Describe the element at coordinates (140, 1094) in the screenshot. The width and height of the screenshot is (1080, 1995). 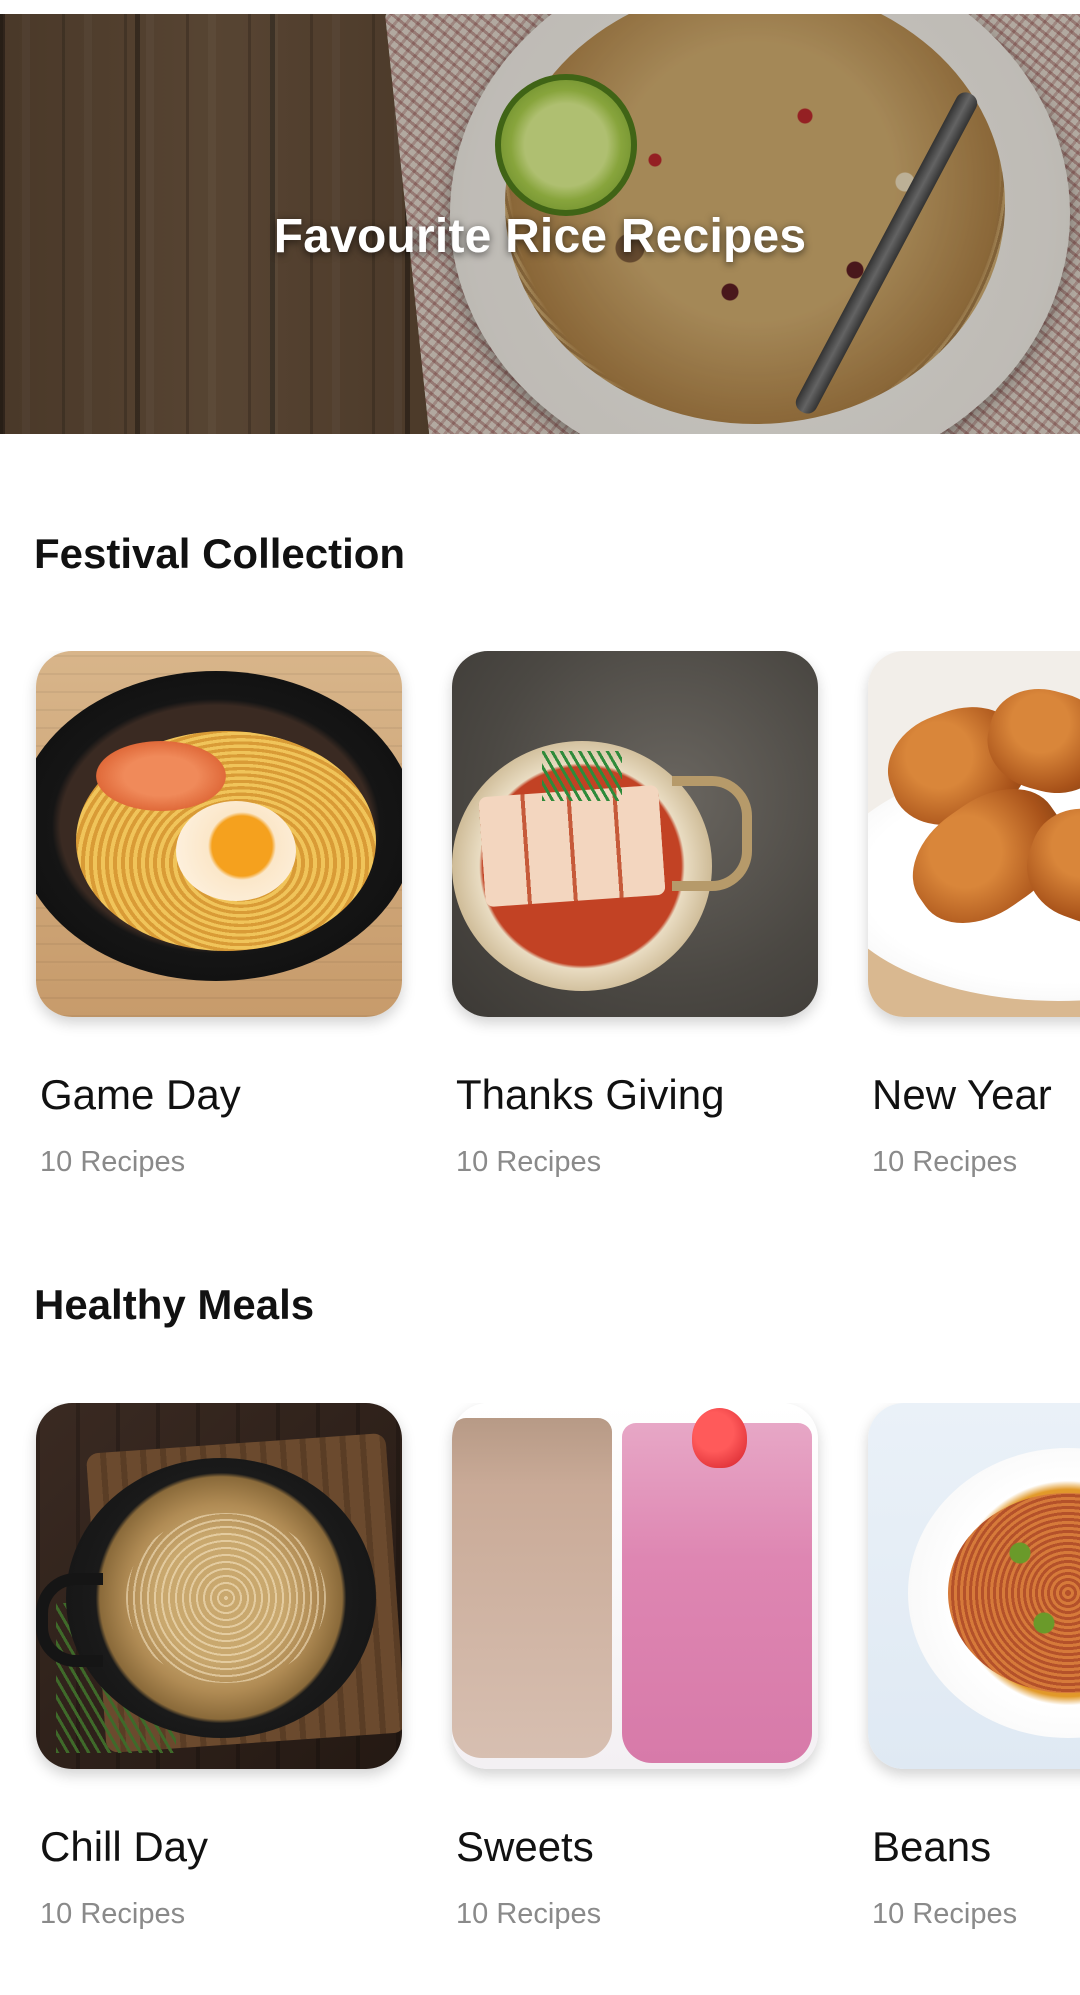
I see `card-title: Game Day` at that location.